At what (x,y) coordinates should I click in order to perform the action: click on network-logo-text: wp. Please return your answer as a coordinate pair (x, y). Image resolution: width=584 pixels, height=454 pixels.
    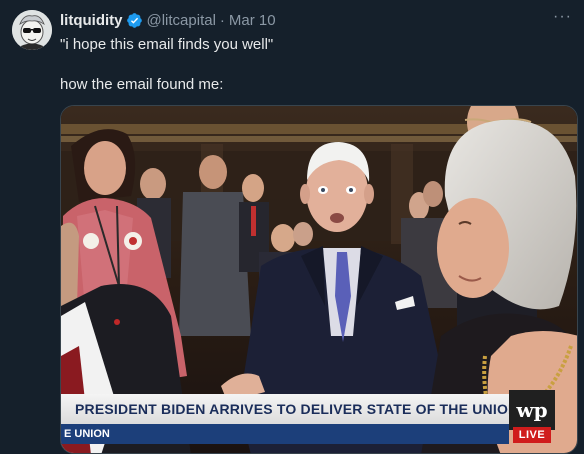
    Looking at the image, I should click on (532, 410).